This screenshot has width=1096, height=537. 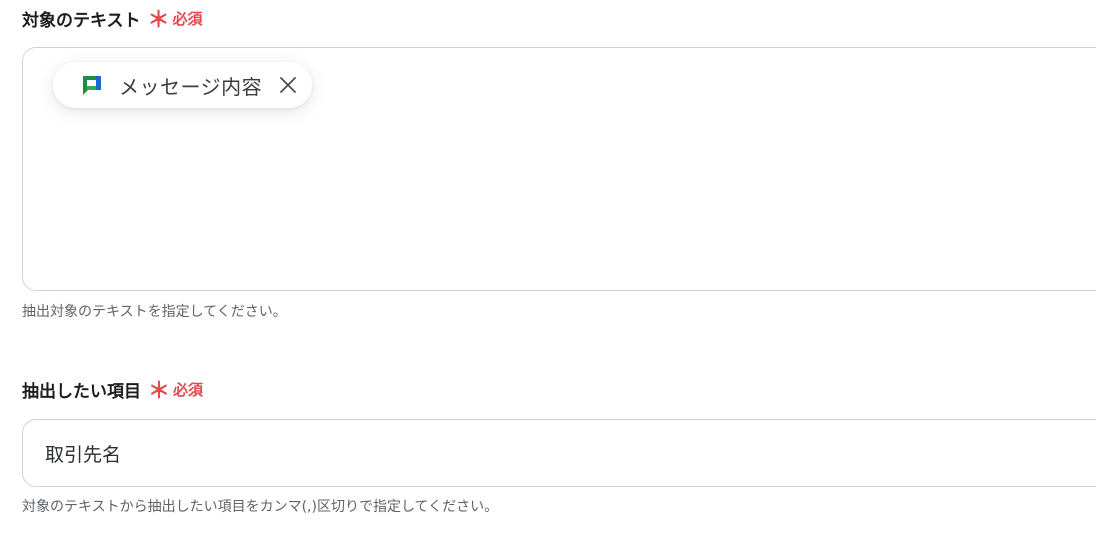 What do you see at coordinates (81, 21) in the screenshot?
I see `target-text-label: 対象のテキスト` at bounding box center [81, 21].